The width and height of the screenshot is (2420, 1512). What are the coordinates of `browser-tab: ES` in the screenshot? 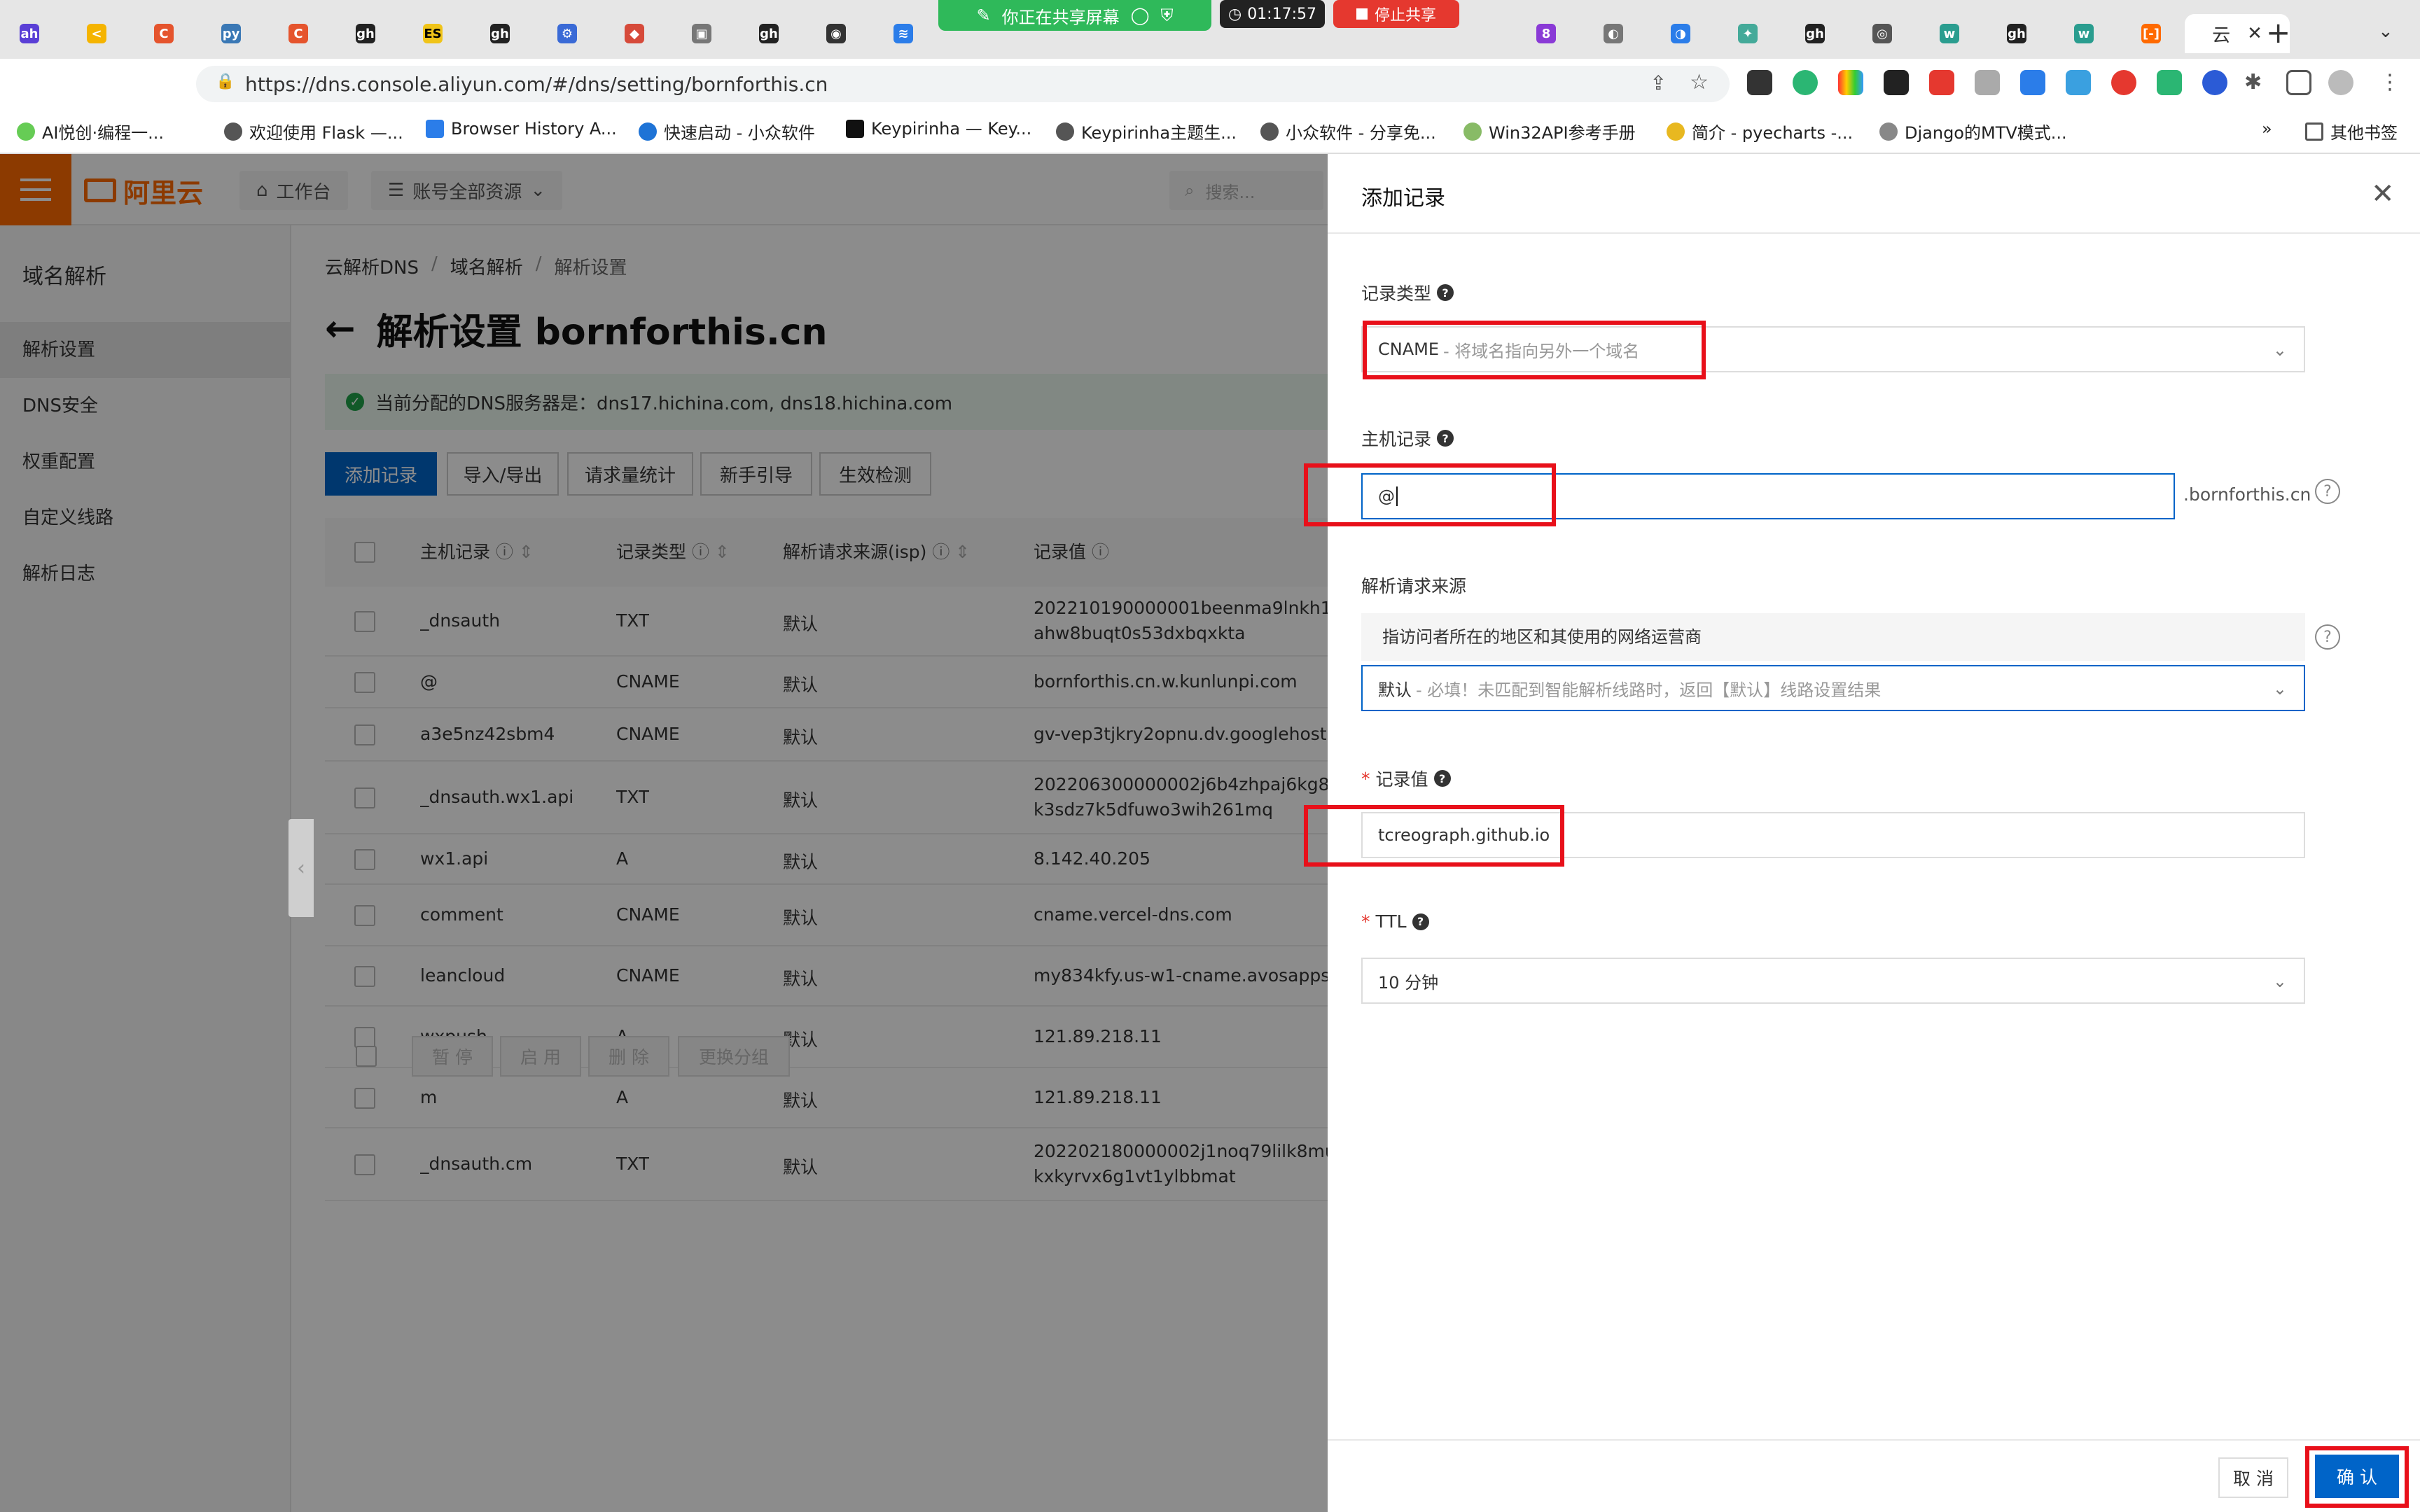 It's located at (432, 33).